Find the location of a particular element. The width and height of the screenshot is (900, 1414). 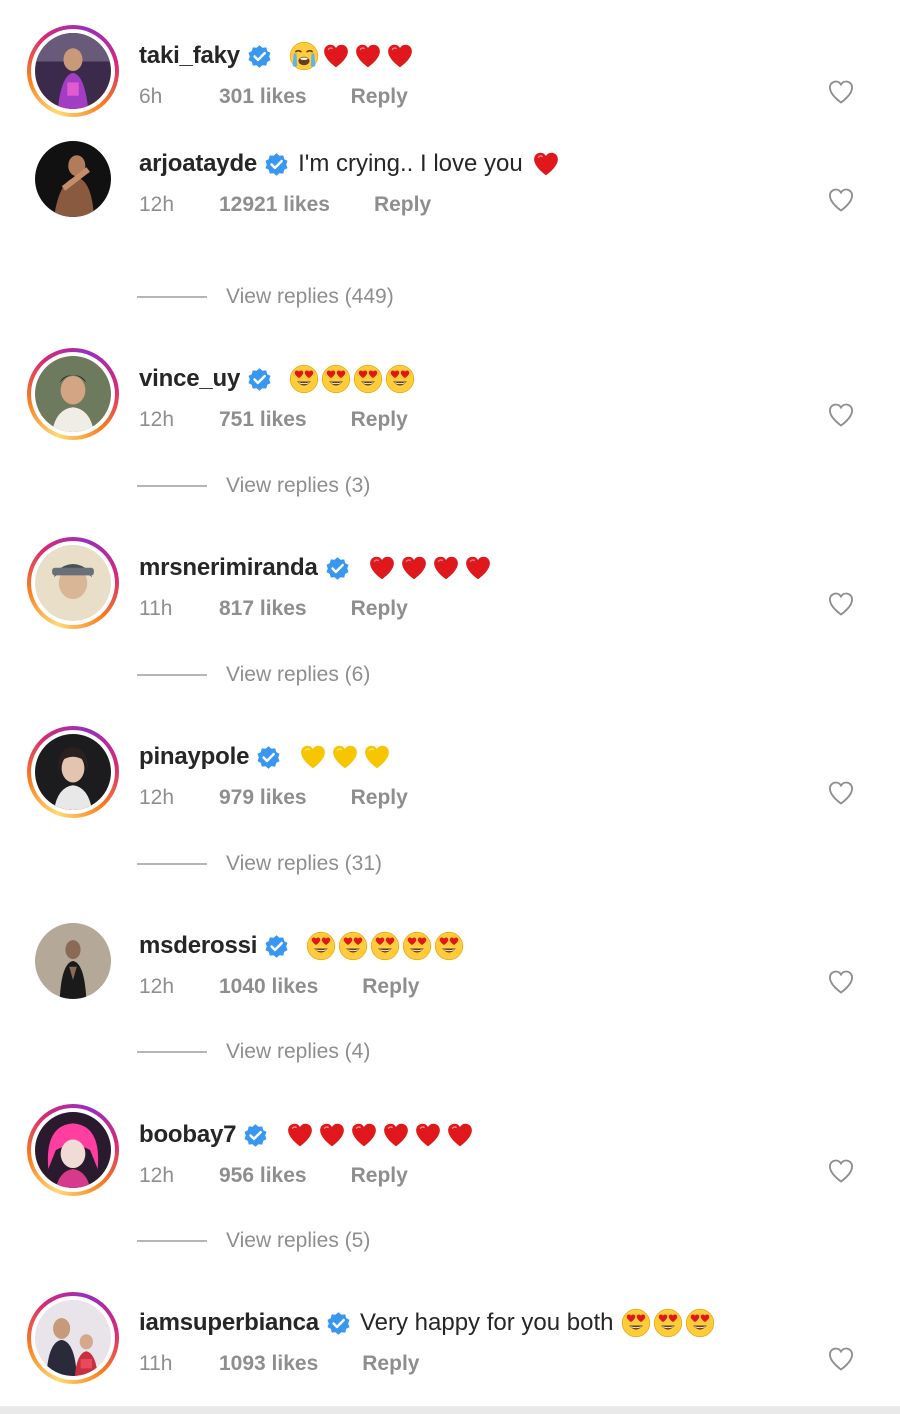

likes-count: 956 likes is located at coordinates (263, 1176).